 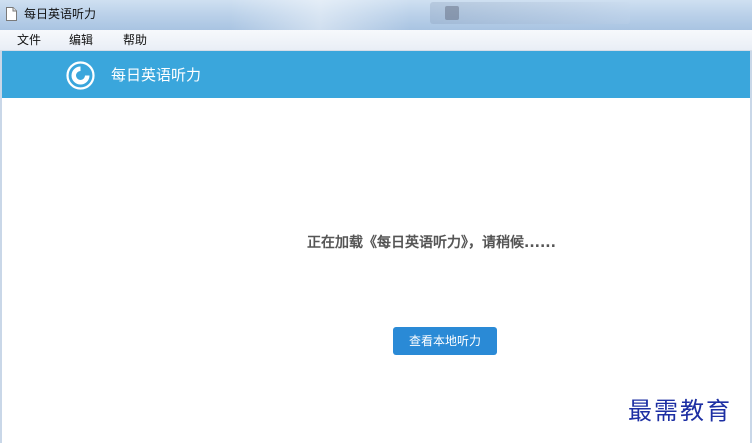 I want to click on app-name: 每日英语听力, so click(x=156, y=75).